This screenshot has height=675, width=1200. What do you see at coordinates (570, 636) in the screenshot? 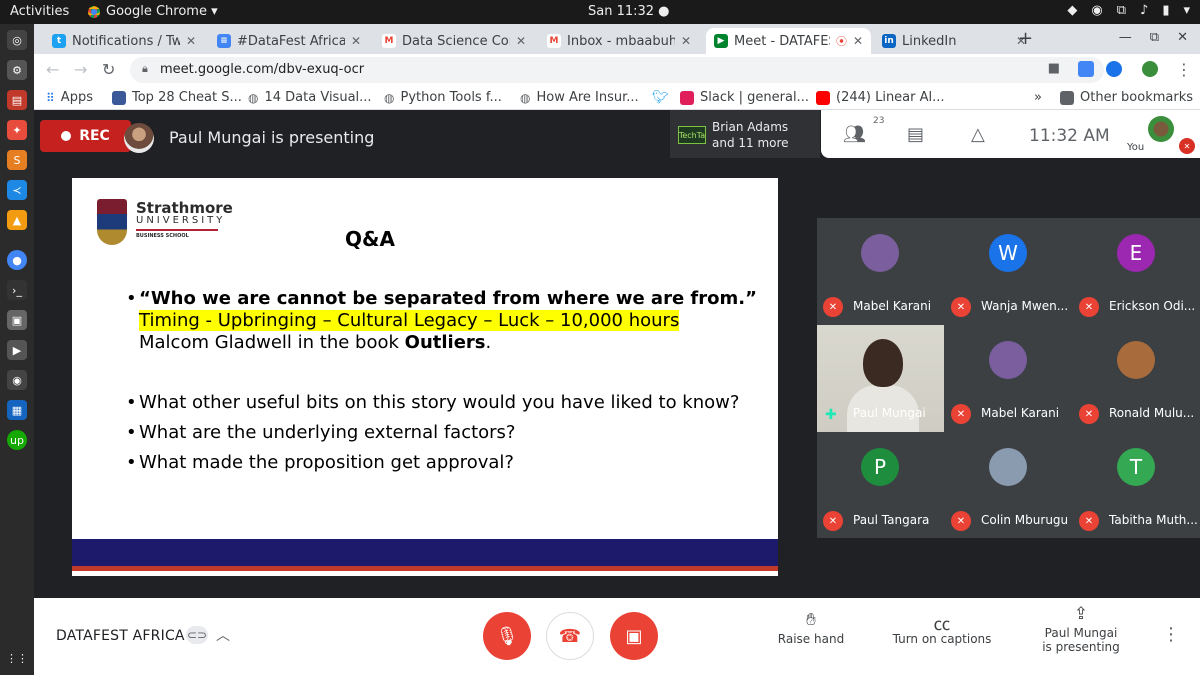
I see `leave-call-button: ☎︎` at bounding box center [570, 636].